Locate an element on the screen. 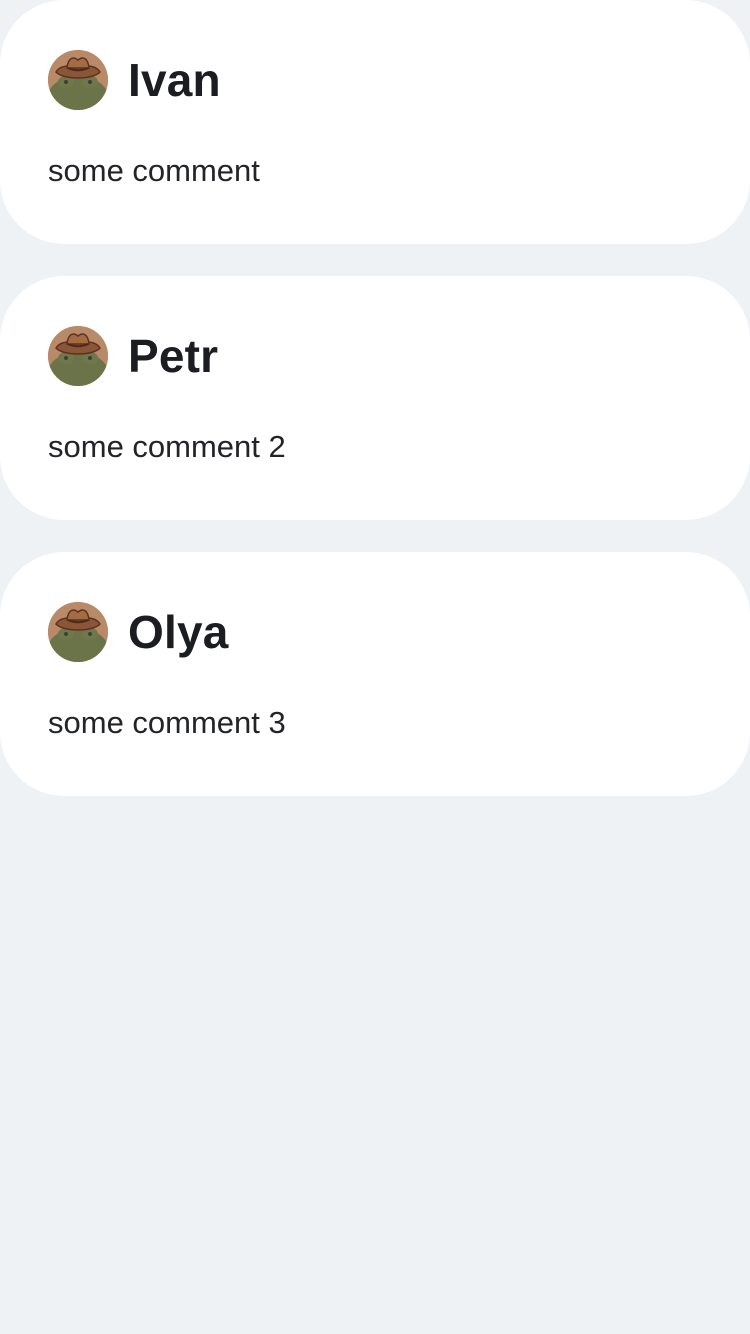  comment-text: some comment 3 is located at coordinates (167, 722).